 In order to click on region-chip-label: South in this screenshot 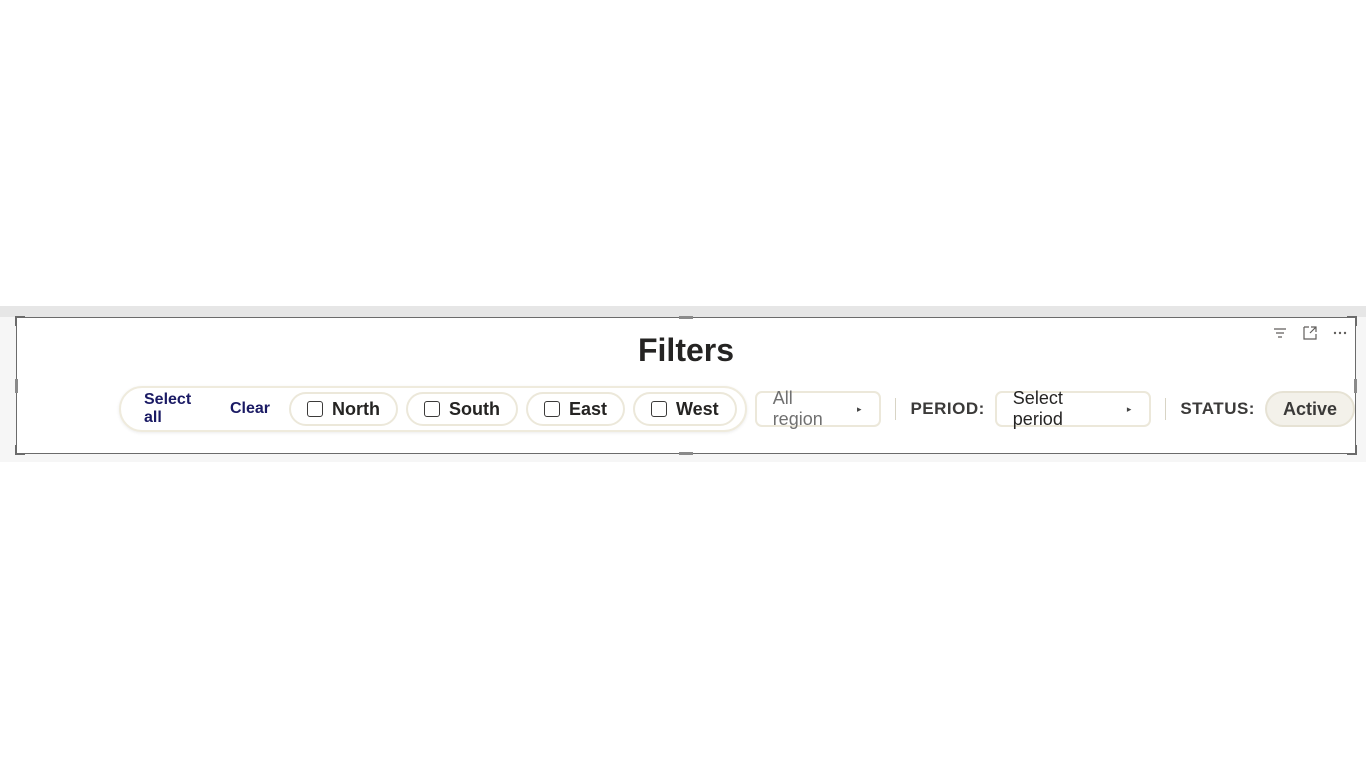, I will do `click(474, 408)`.